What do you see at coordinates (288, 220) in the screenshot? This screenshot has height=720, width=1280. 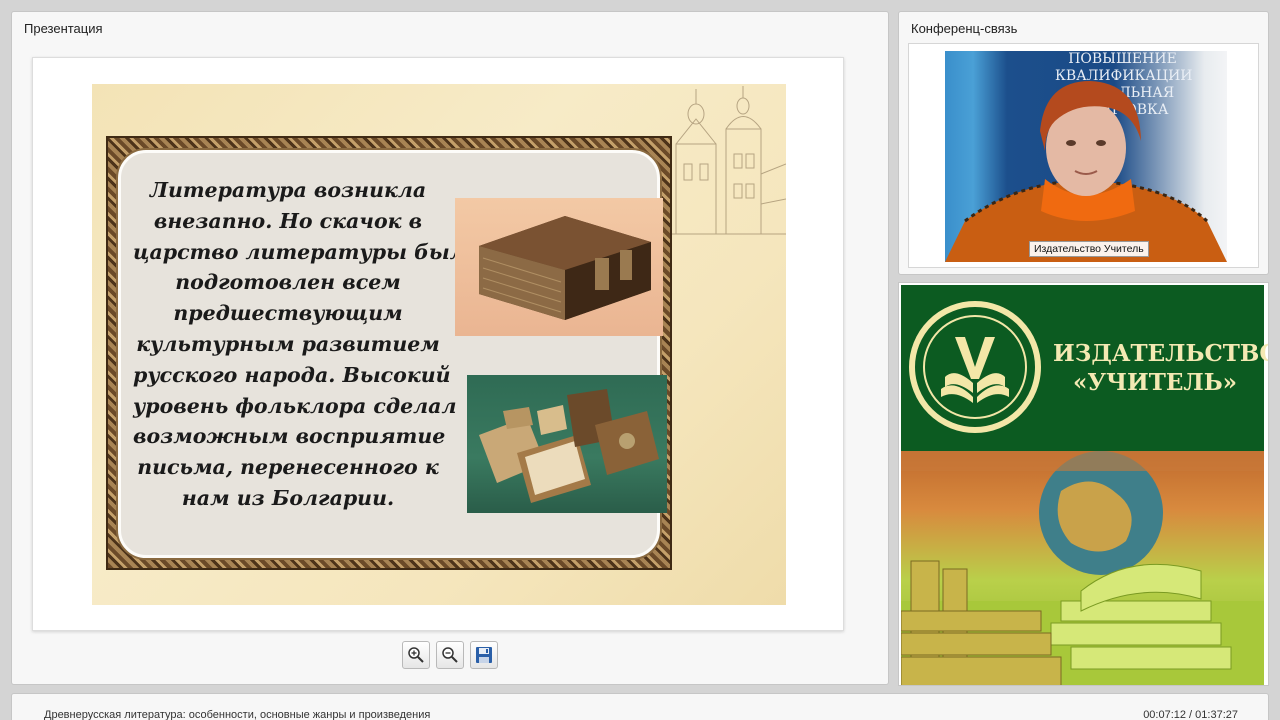 I see `slide-text-line: внезапно. Но скачок в` at bounding box center [288, 220].